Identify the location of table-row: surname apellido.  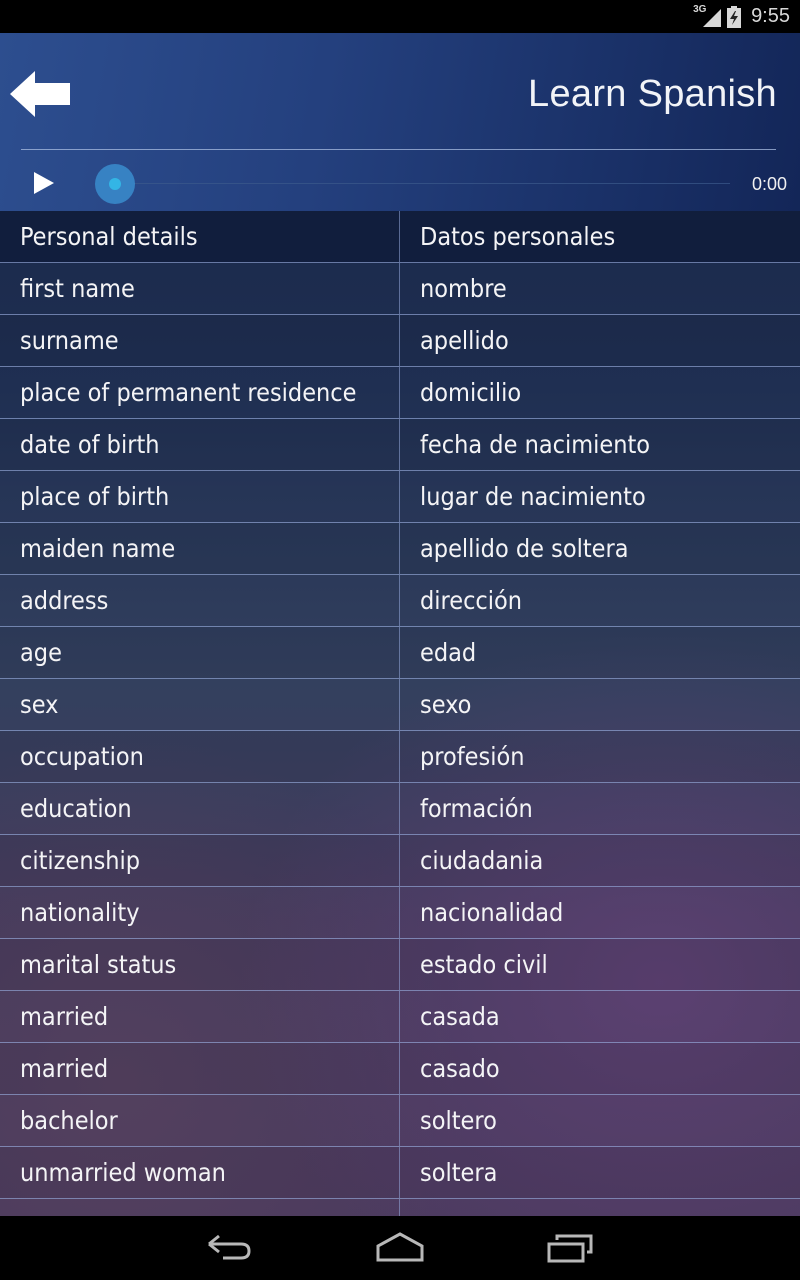
(400, 341).